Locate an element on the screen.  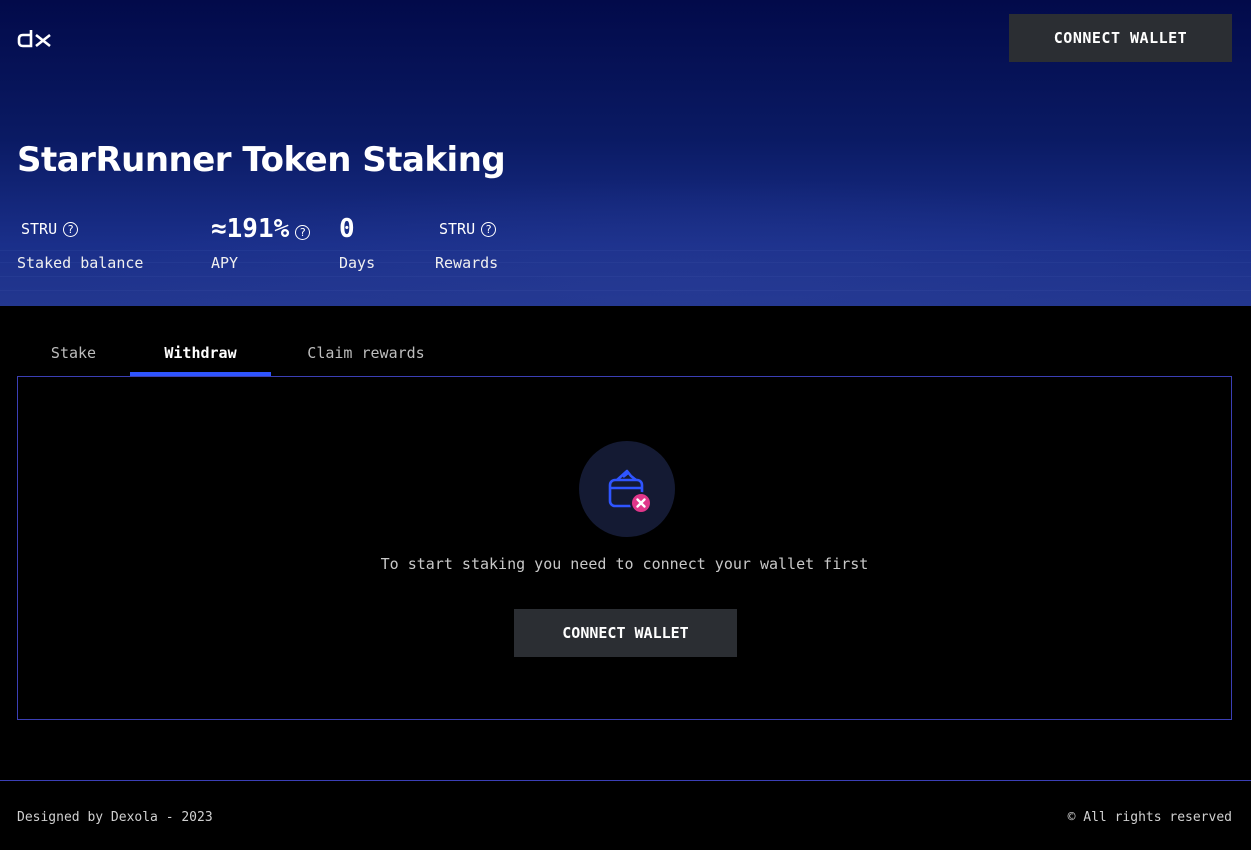
stat-days: 0 Days is located at coordinates (357, 242).